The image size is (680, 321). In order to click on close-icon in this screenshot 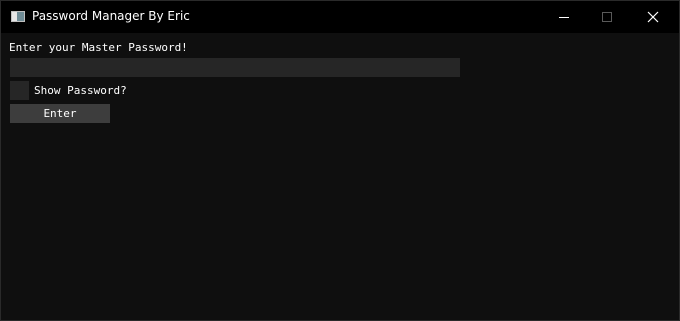, I will do `click(653, 17)`.